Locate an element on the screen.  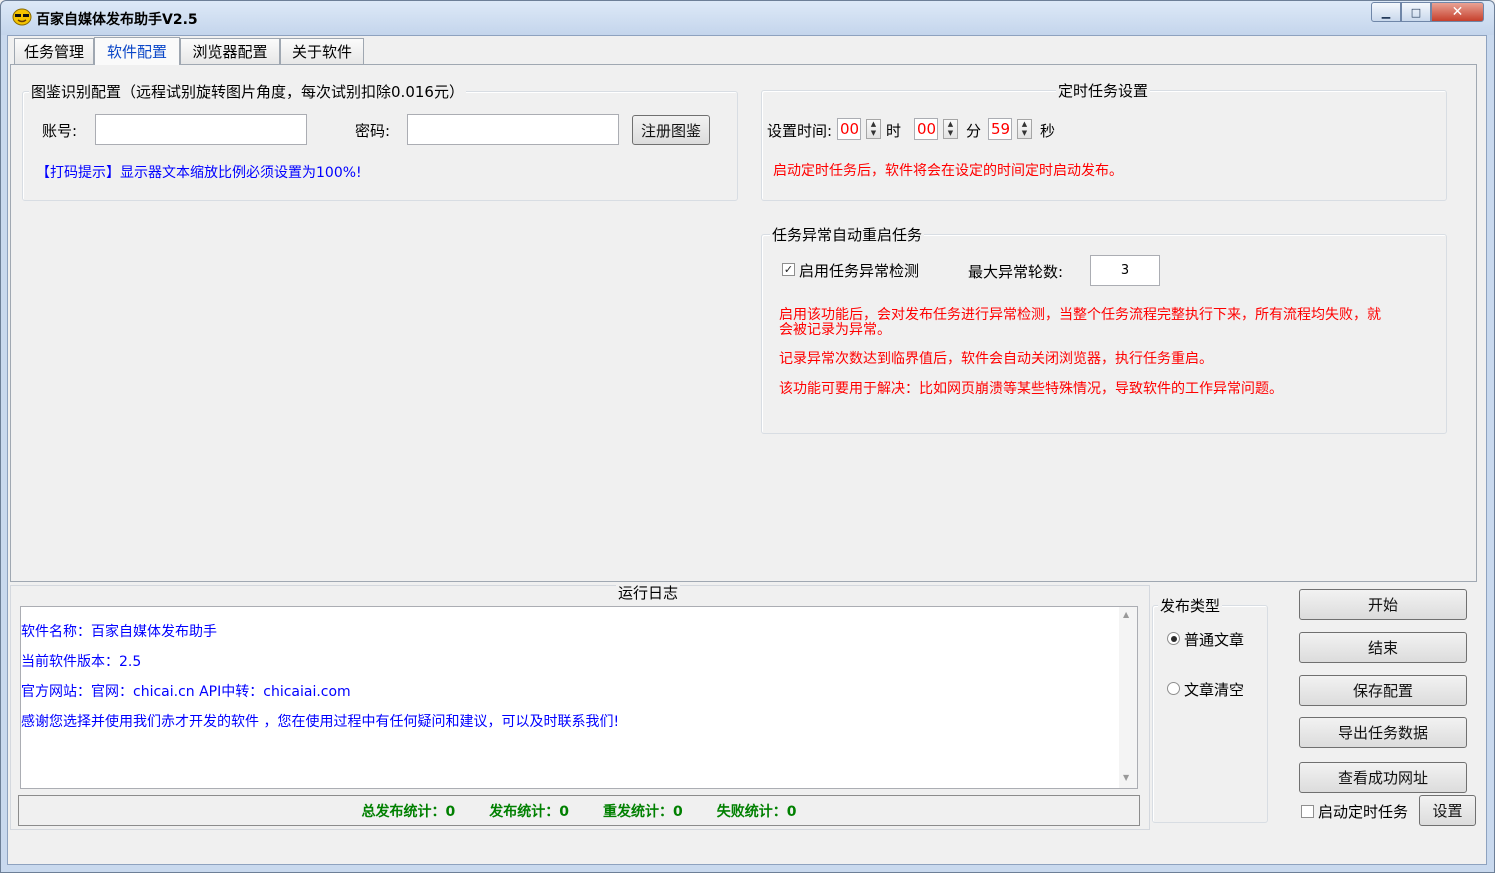
view-success-label: 查看成功网址 is located at coordinates (1382, 778).